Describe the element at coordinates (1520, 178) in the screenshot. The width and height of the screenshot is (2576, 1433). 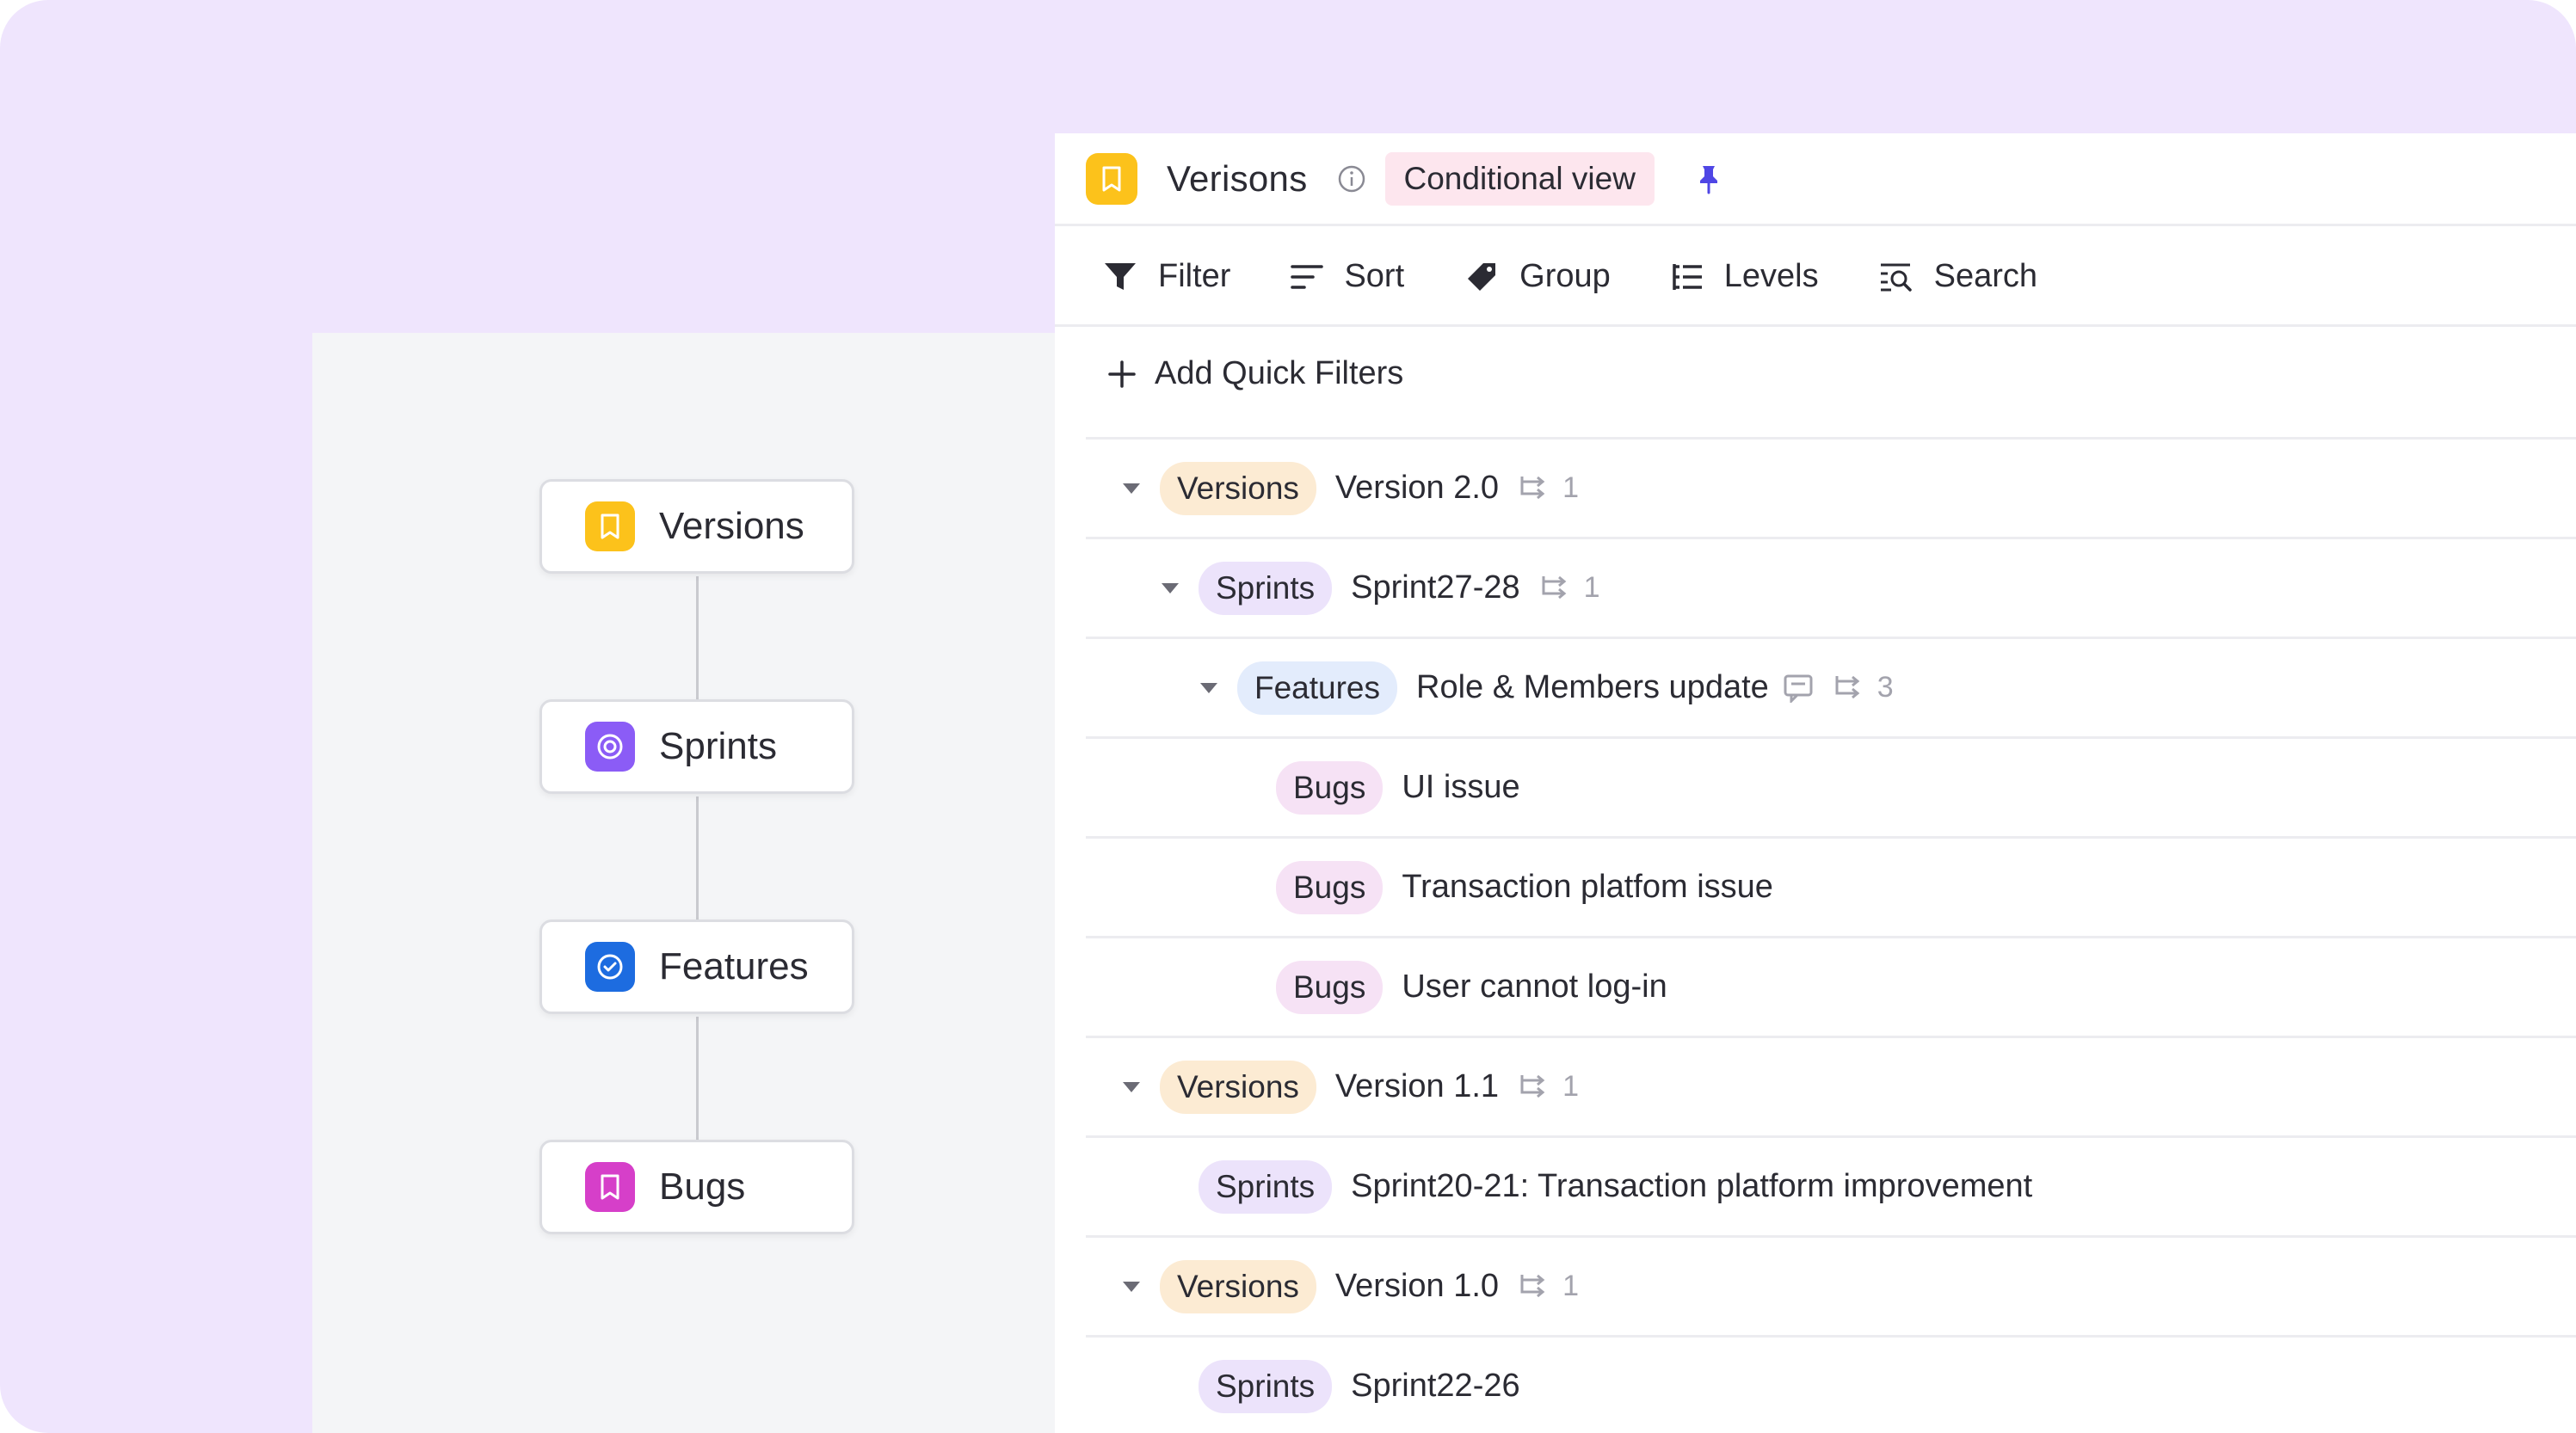
I see `conditional-view-badge: Conditional view` at that location.